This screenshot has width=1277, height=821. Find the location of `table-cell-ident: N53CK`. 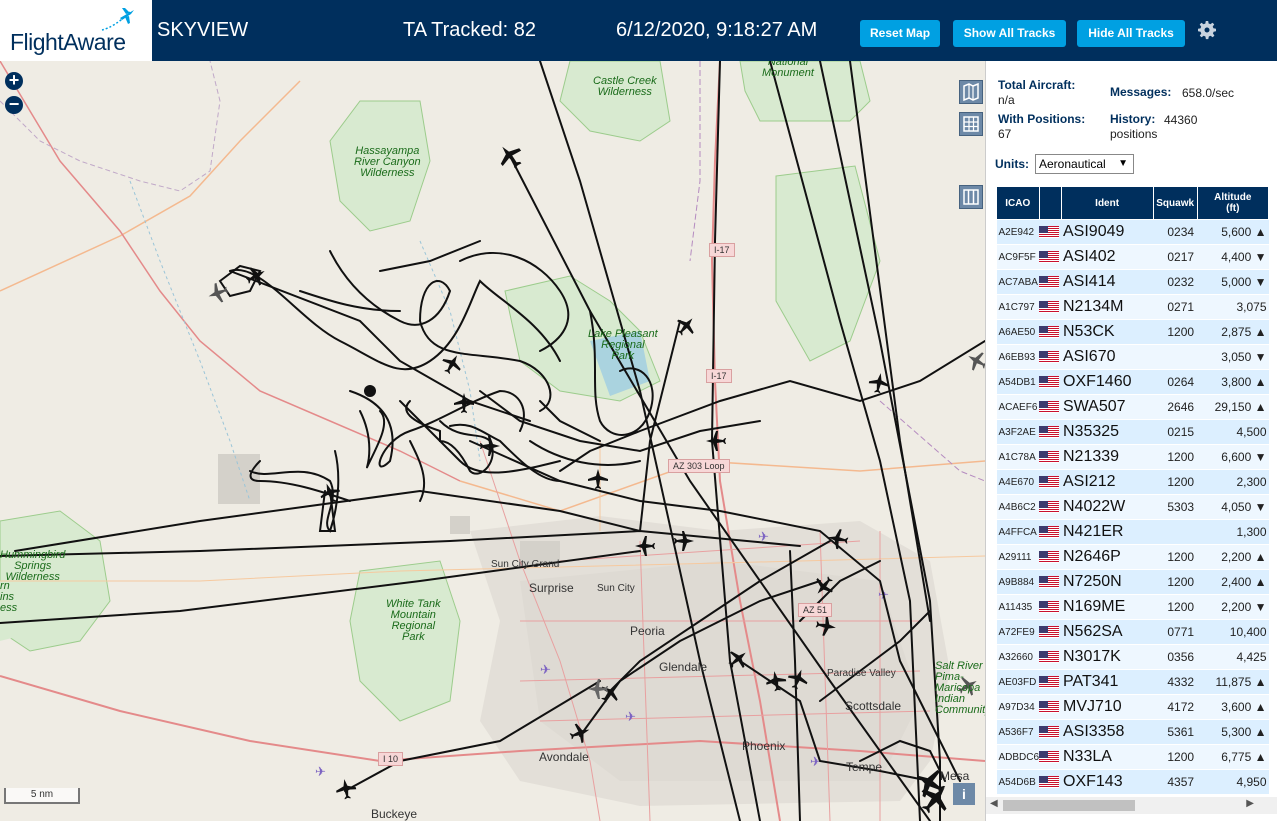

table-cell-ident: N53CK is located at coordinates (1107, 332).